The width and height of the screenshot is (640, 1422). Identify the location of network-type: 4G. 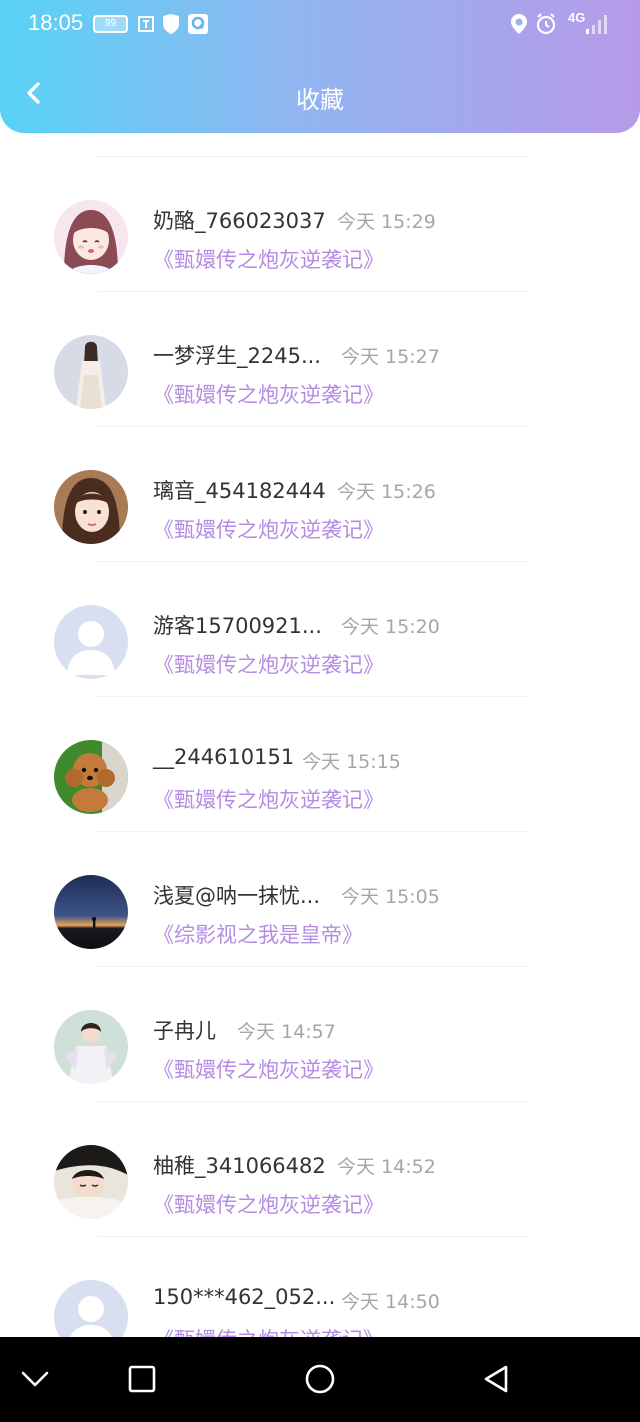
(577, 17).